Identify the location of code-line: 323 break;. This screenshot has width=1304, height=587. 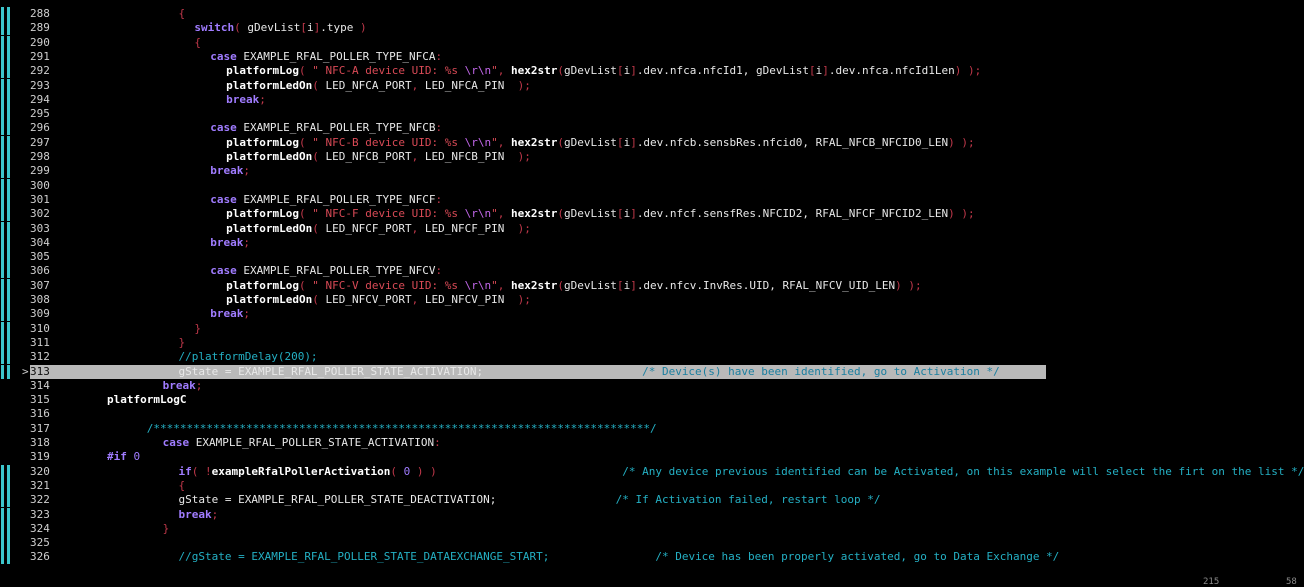
(652, 514).